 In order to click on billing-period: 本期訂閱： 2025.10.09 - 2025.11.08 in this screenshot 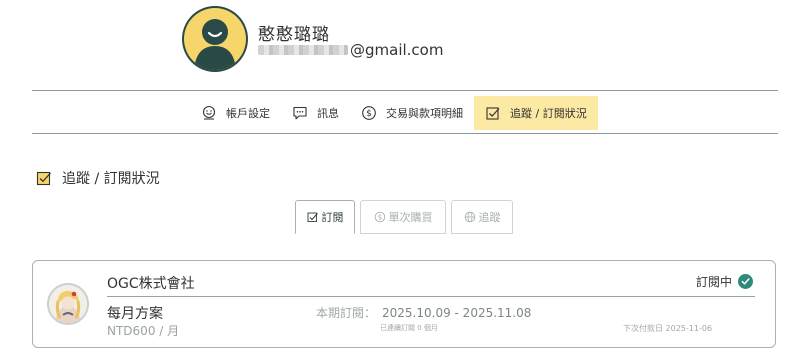, I will do `click(423, 312)`.